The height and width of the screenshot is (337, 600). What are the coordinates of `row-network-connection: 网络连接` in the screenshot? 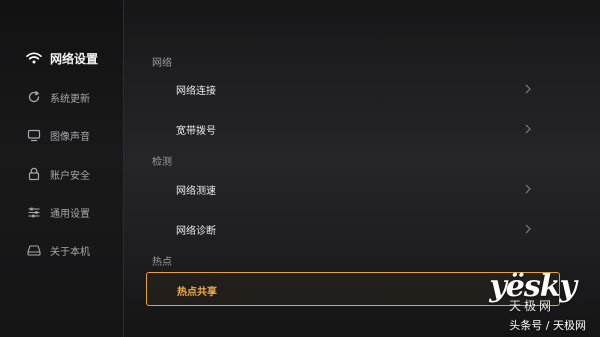 It's located at (353, 89).